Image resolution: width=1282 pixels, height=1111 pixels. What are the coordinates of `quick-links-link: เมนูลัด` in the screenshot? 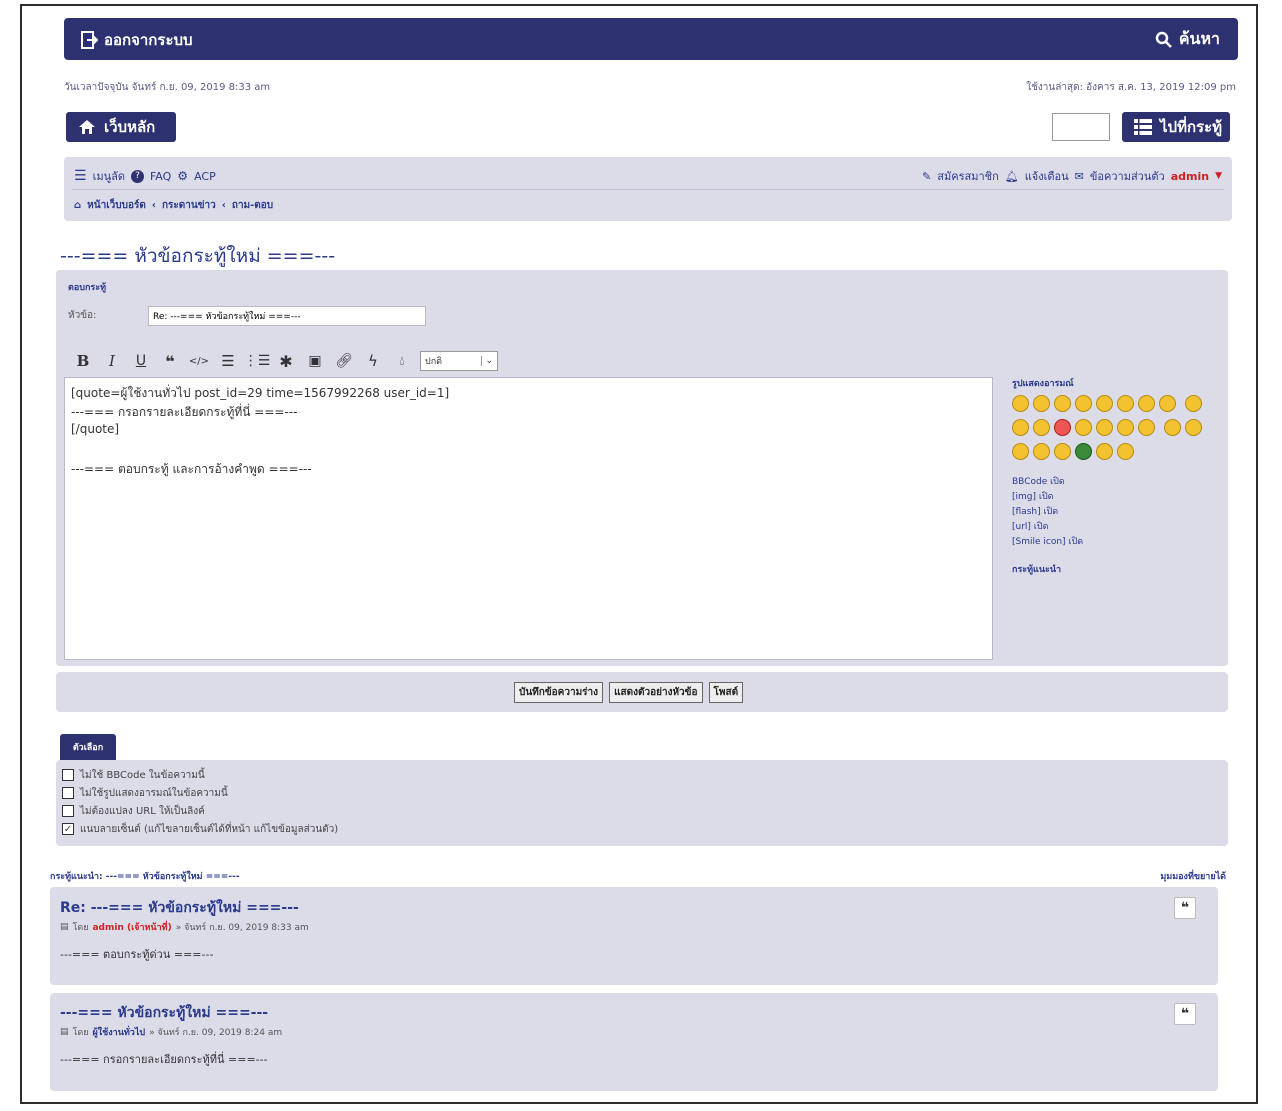 It's located at (109, 176).